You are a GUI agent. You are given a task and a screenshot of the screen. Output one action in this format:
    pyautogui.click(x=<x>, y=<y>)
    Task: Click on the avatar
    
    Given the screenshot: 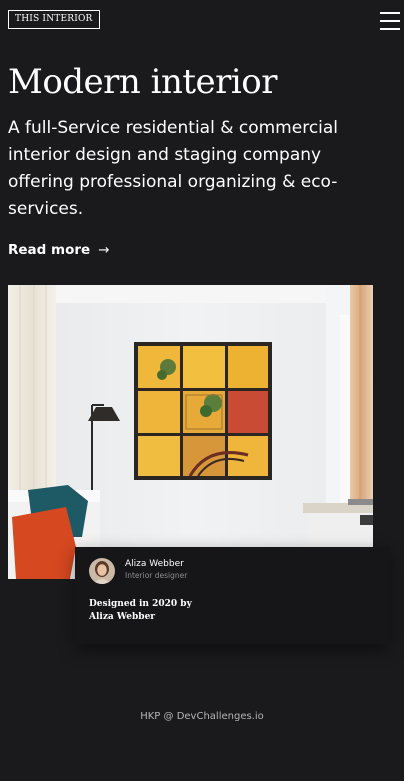 What is the action you would take?
    pyautogui.click(x=102, y=571)
    